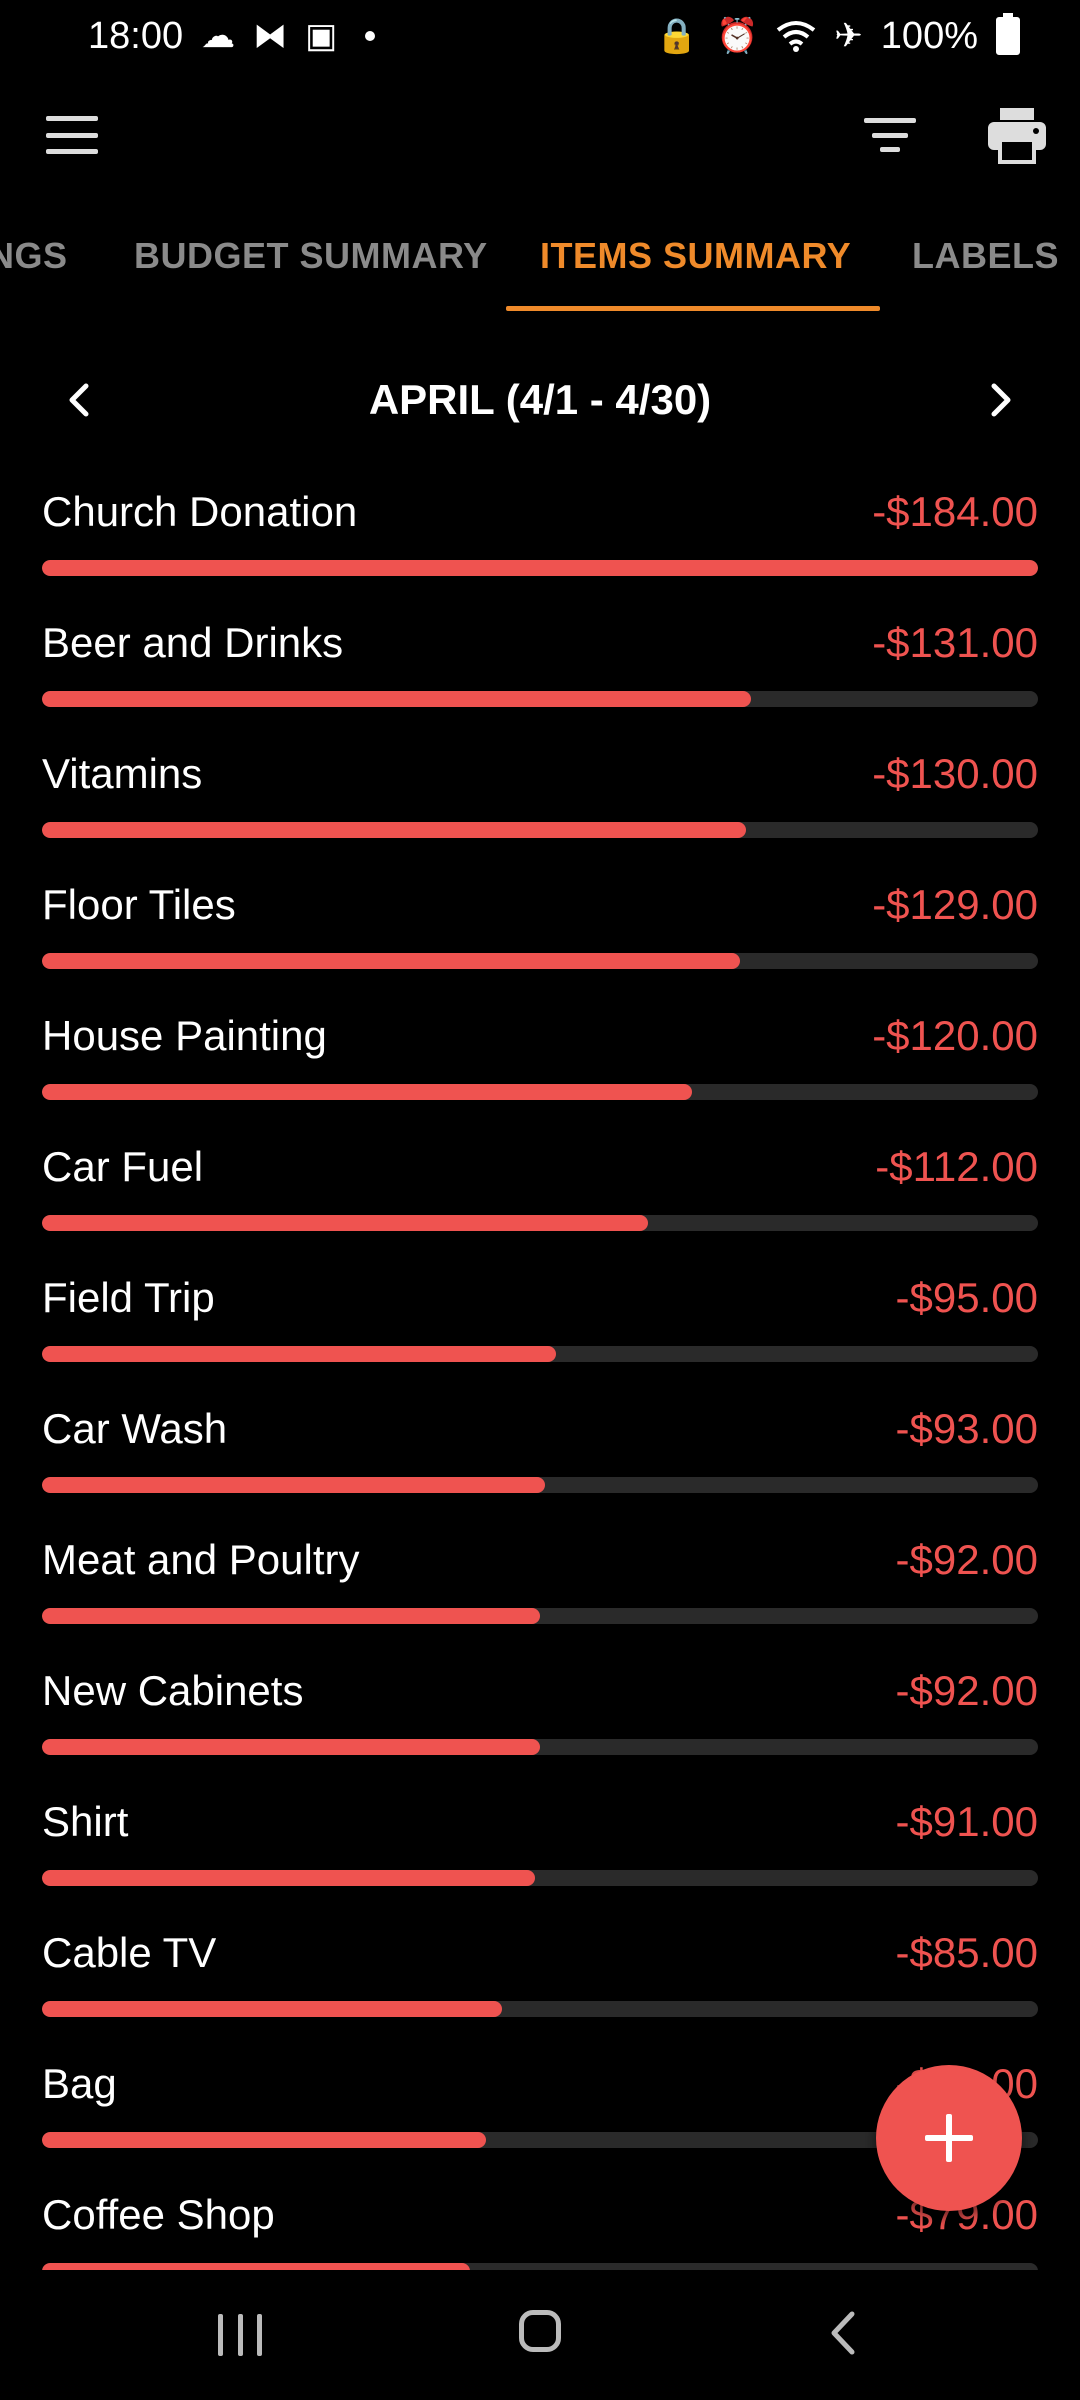 The width and height of the screenshot is (1080, 2400). What do you see at coordinates (128, 1297) in the screenshot?
I see `item-name: Field Trip` at bounding box center [128, 1297].